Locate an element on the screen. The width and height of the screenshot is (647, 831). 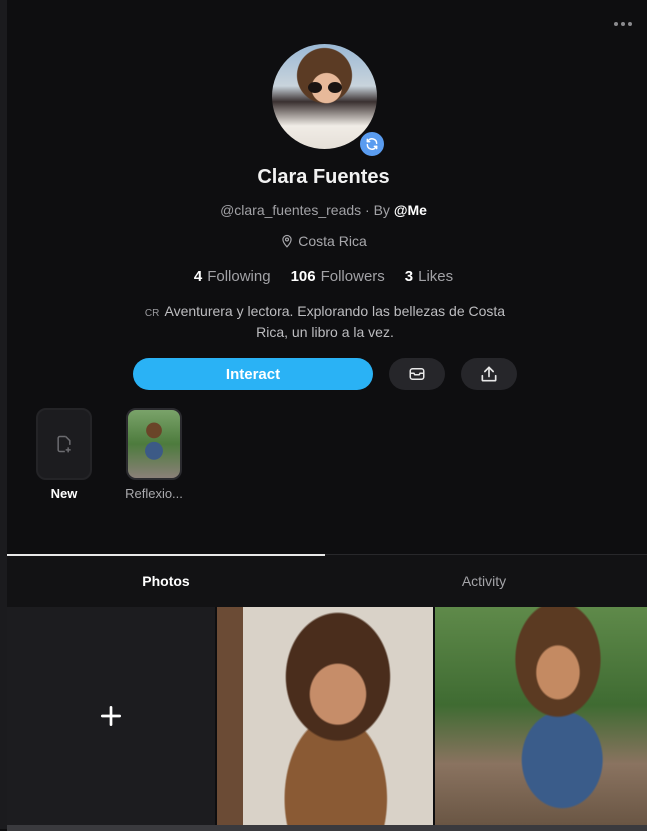
left-rail is located at coordinates (3, 414).